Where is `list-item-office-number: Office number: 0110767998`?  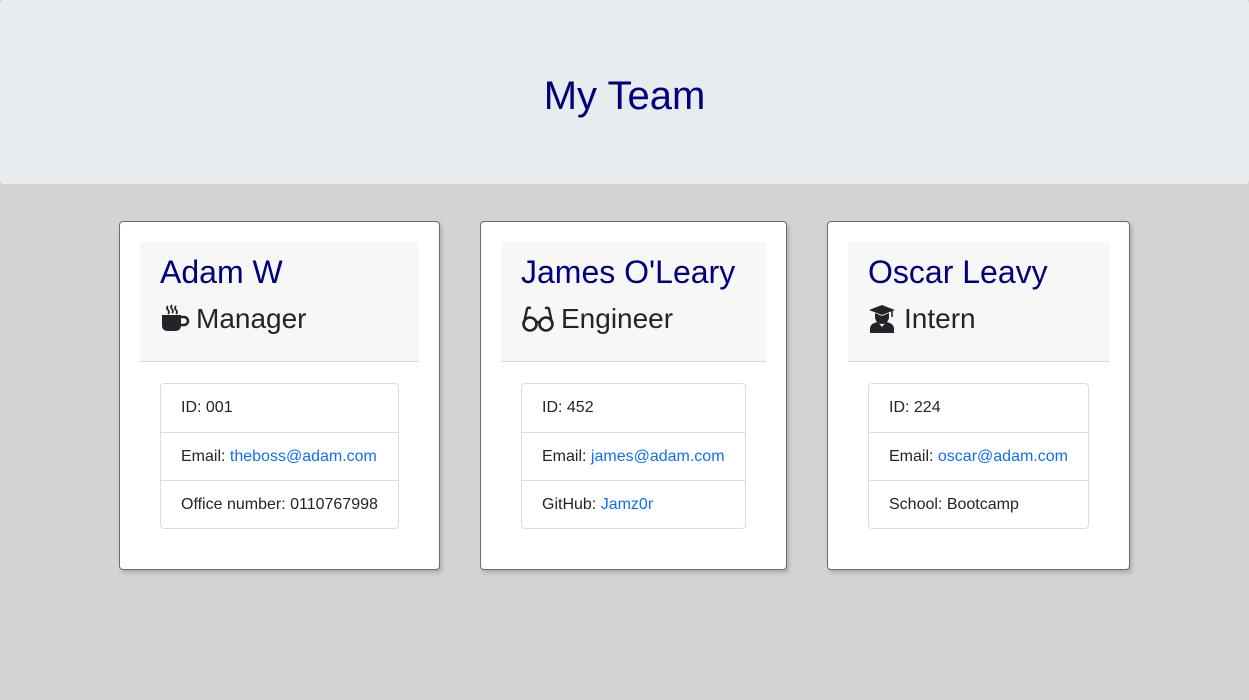 list-item-office-number: Office number: 0110767998 is located at coordinates (279, 504).